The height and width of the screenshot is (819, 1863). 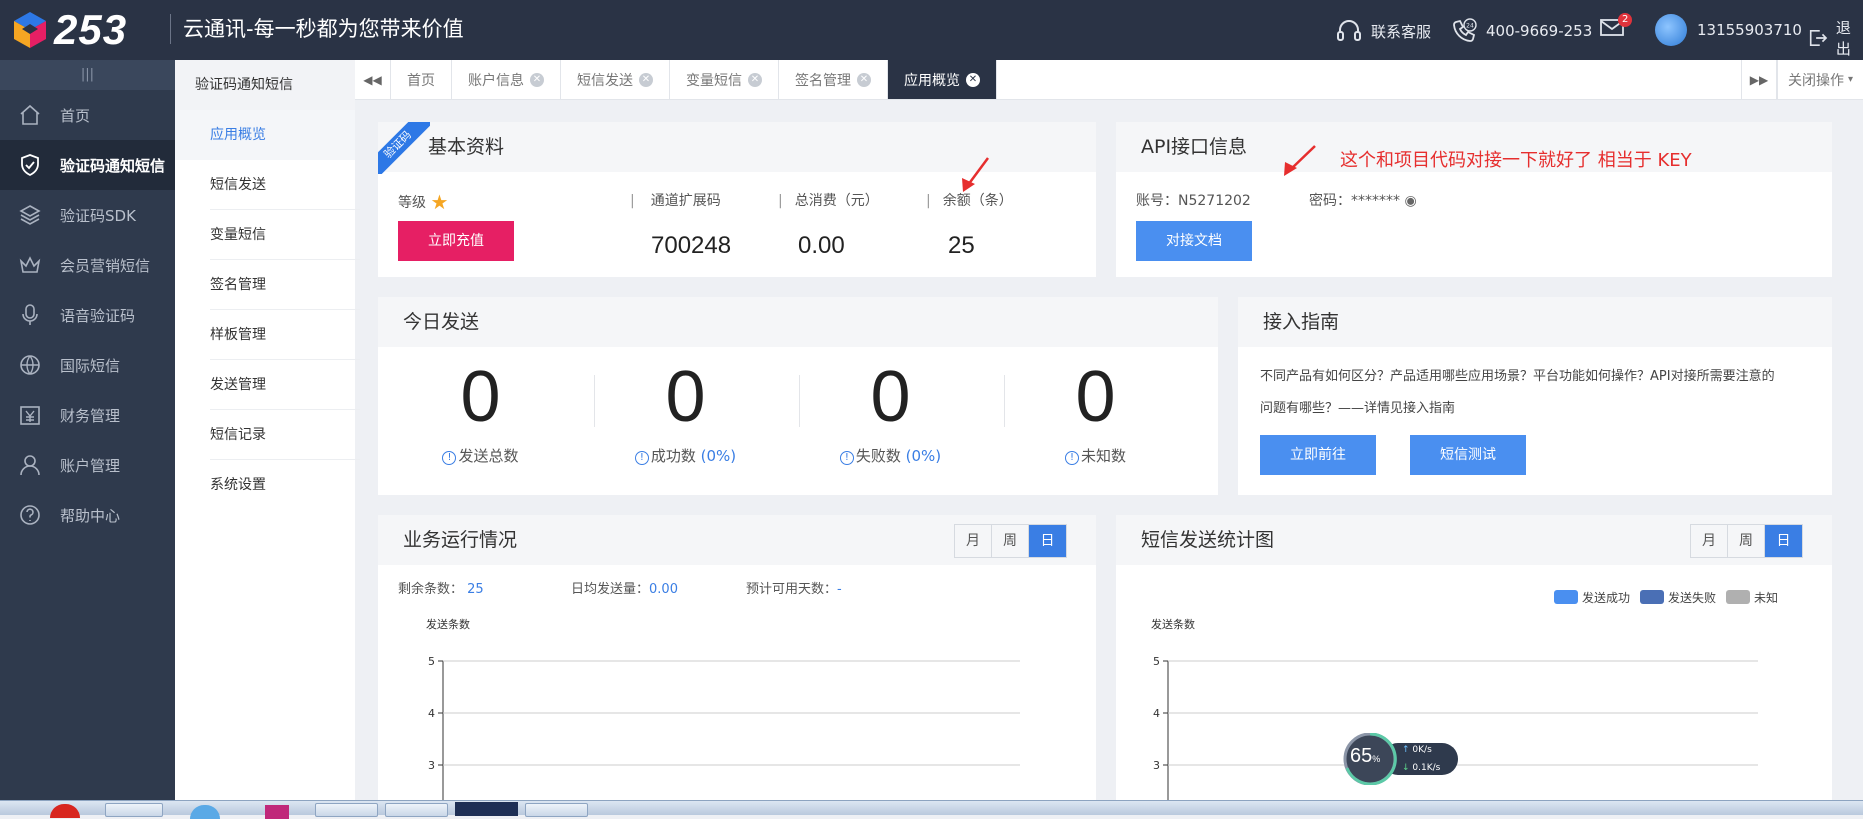 I want to click on card-title: 今日发送, so click(x=441, y=322).